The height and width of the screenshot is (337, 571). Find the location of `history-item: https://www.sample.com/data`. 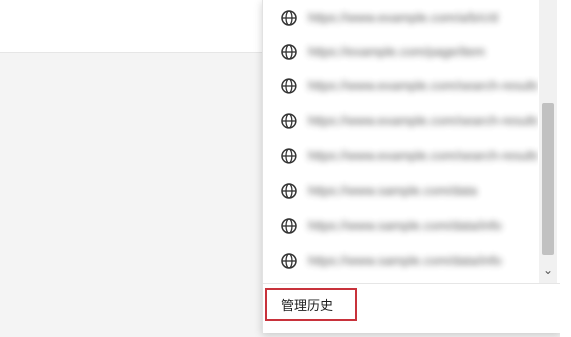

history-item: https://www.sample.com/data is located at coordinates (400, 191).